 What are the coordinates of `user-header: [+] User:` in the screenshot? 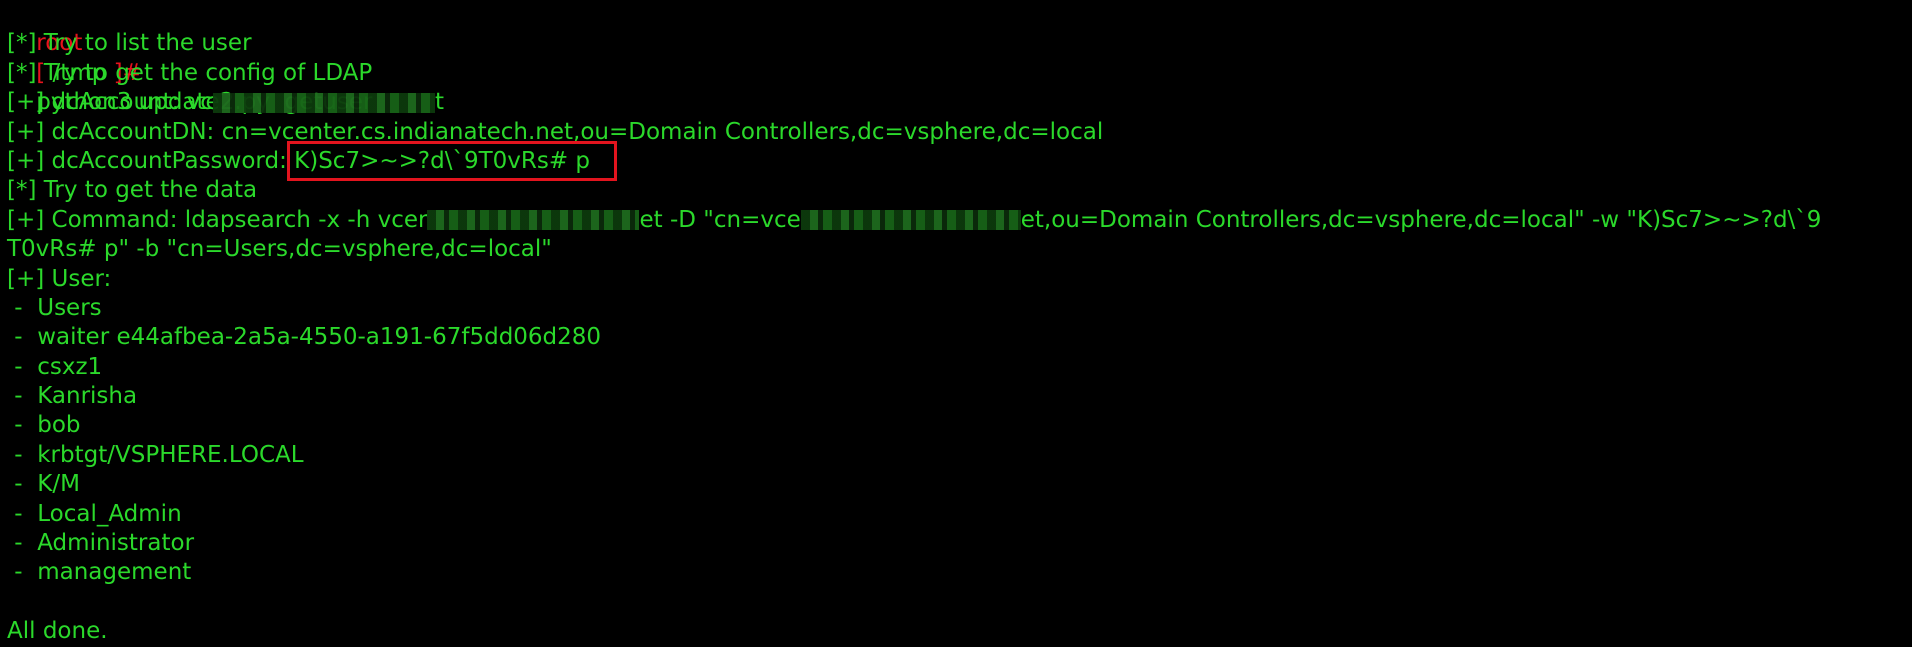 It's located at (59, 278).